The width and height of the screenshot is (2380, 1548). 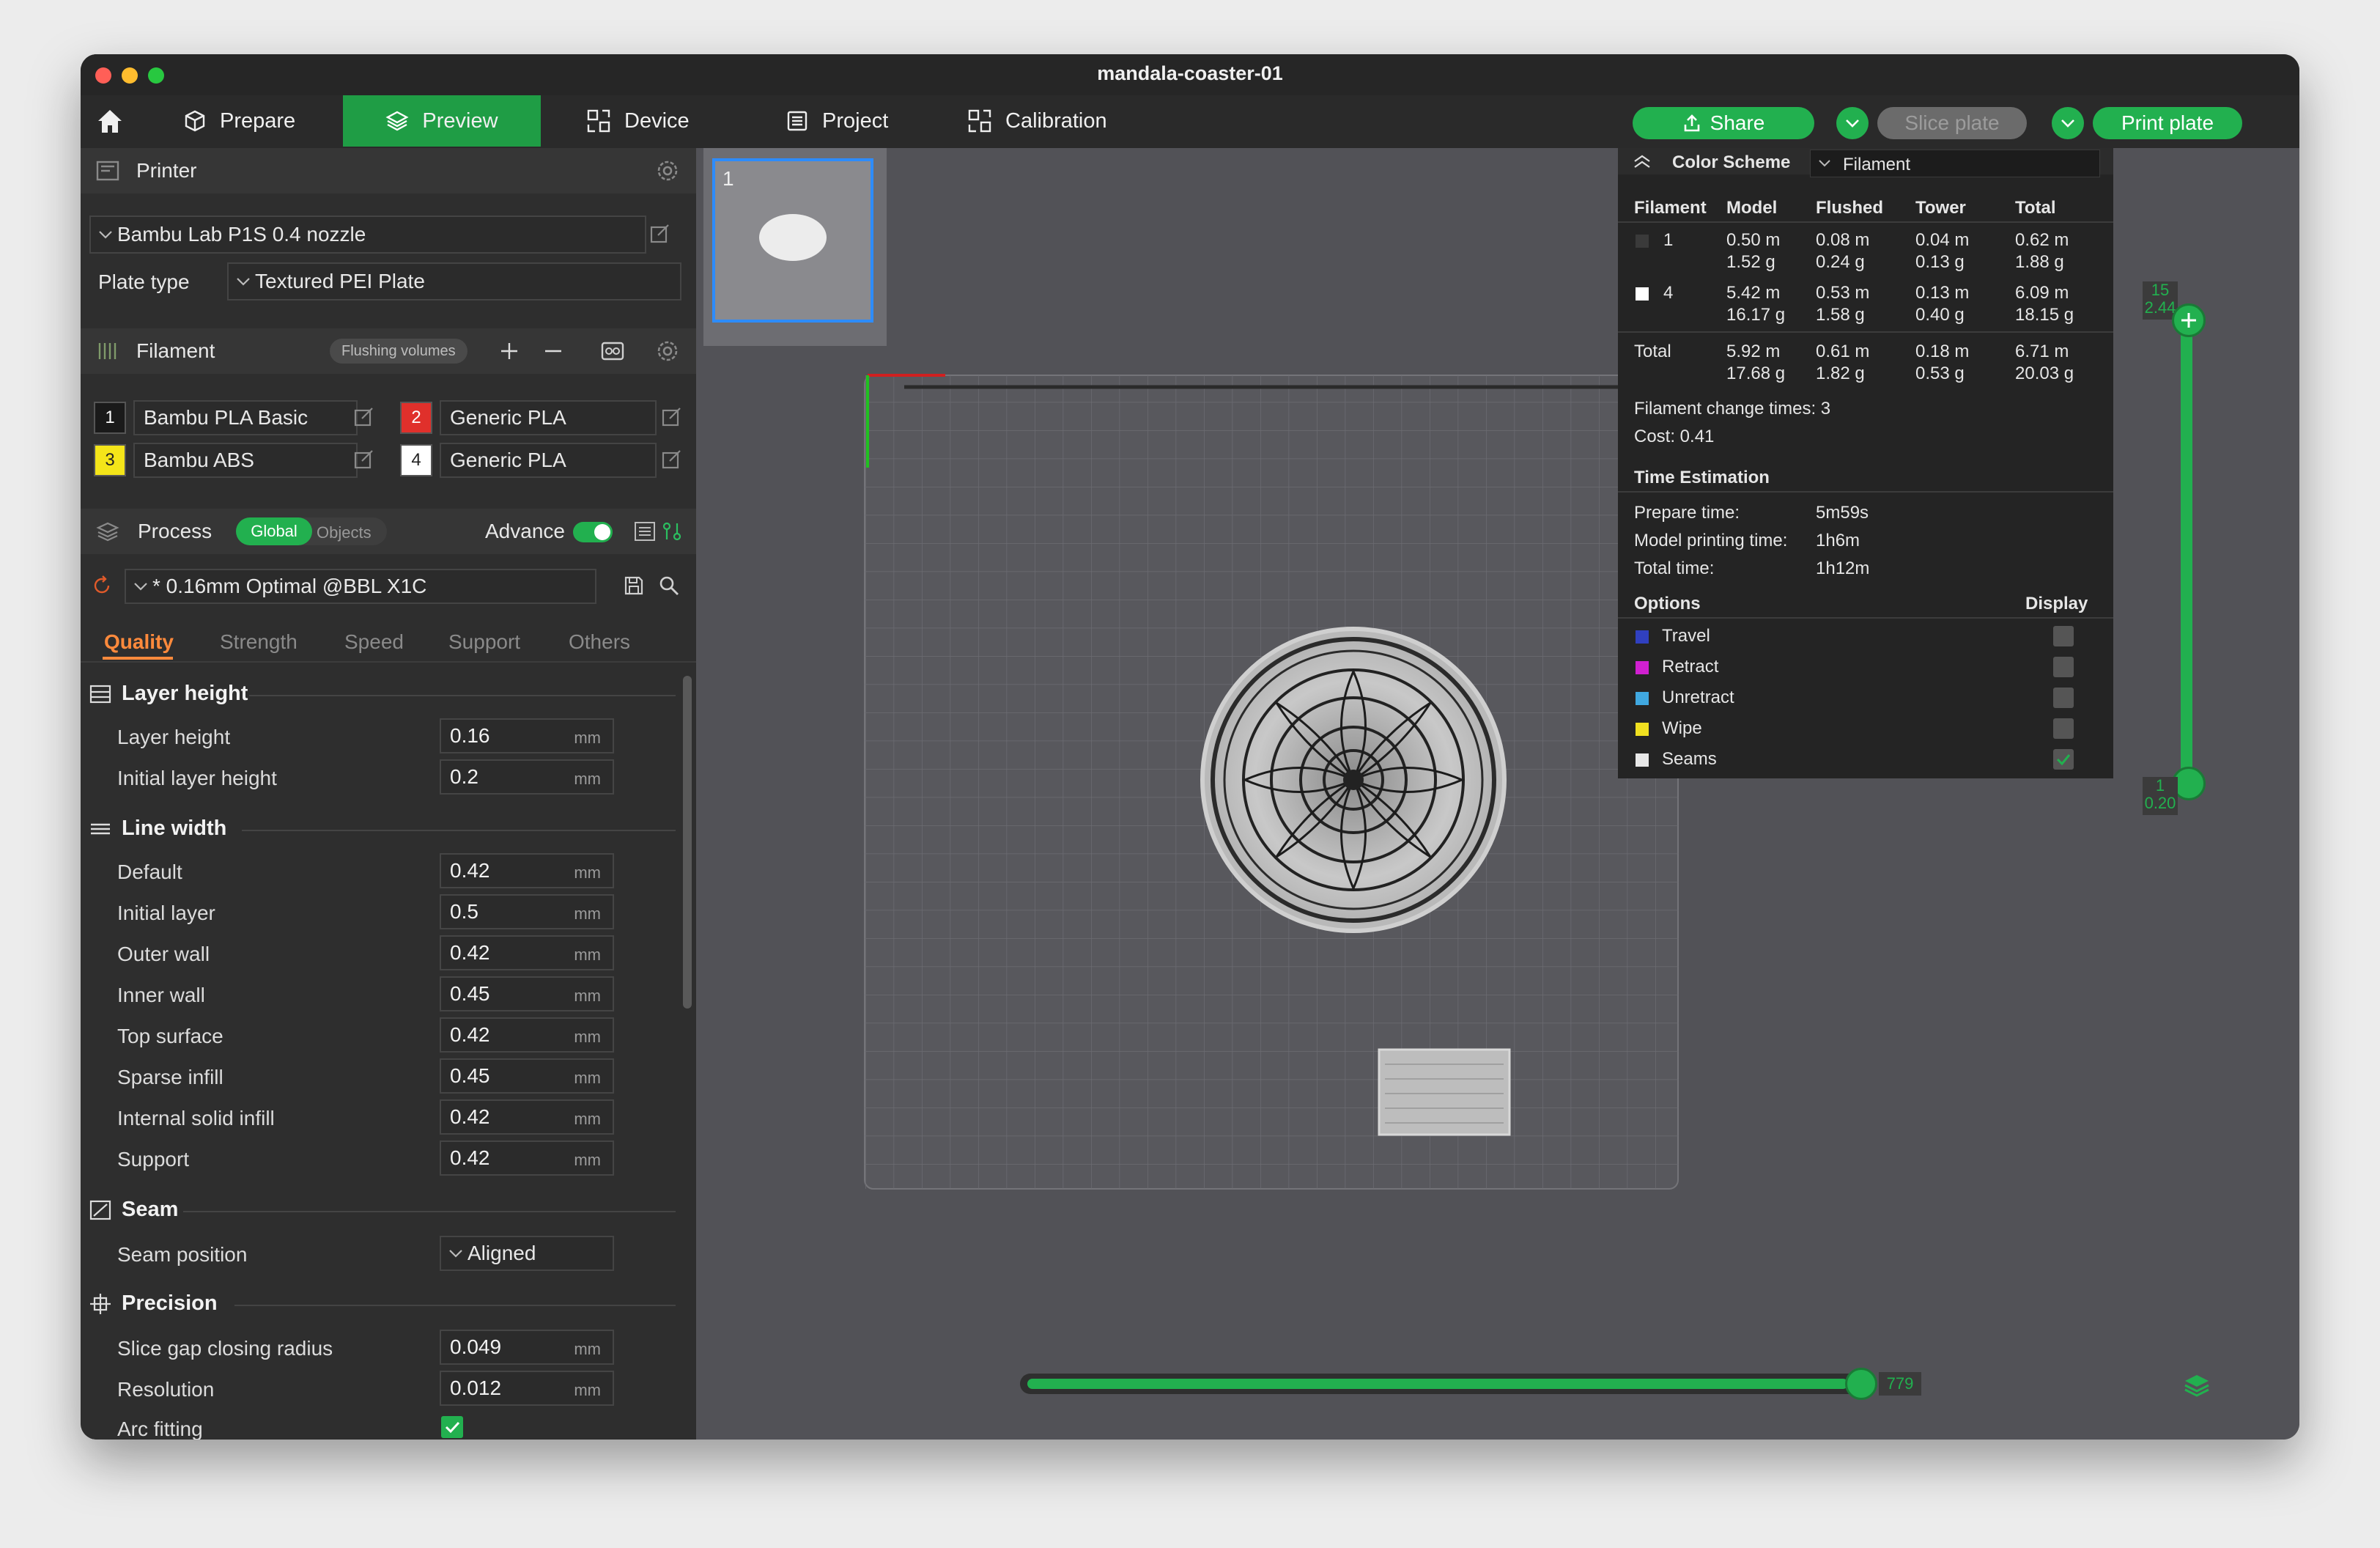 What do you see at coordinates (553, 351) in the screenshot?
I see `remove-icon` at bounding box center [553, 351].